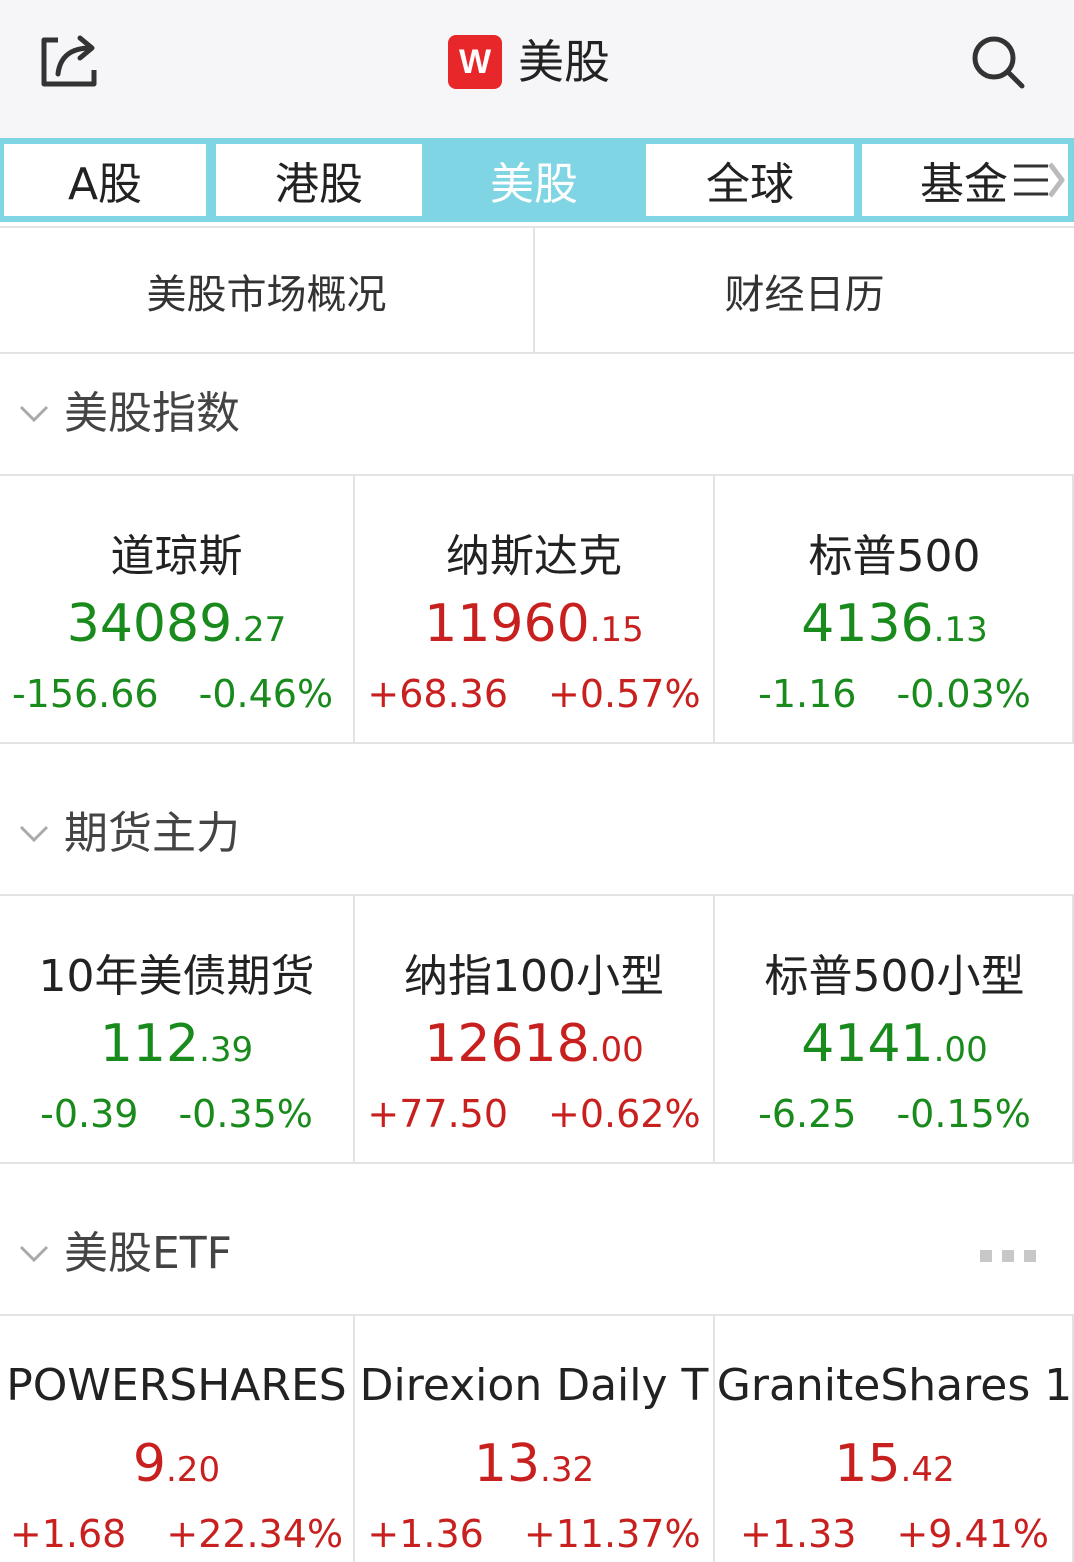 This screenshot has height=1562, width=1074. What do you see at coordinates (894, 1385) in the screenshot?
I see `quote-name: GraniteShares 1` at bounding box center [894, 1385].